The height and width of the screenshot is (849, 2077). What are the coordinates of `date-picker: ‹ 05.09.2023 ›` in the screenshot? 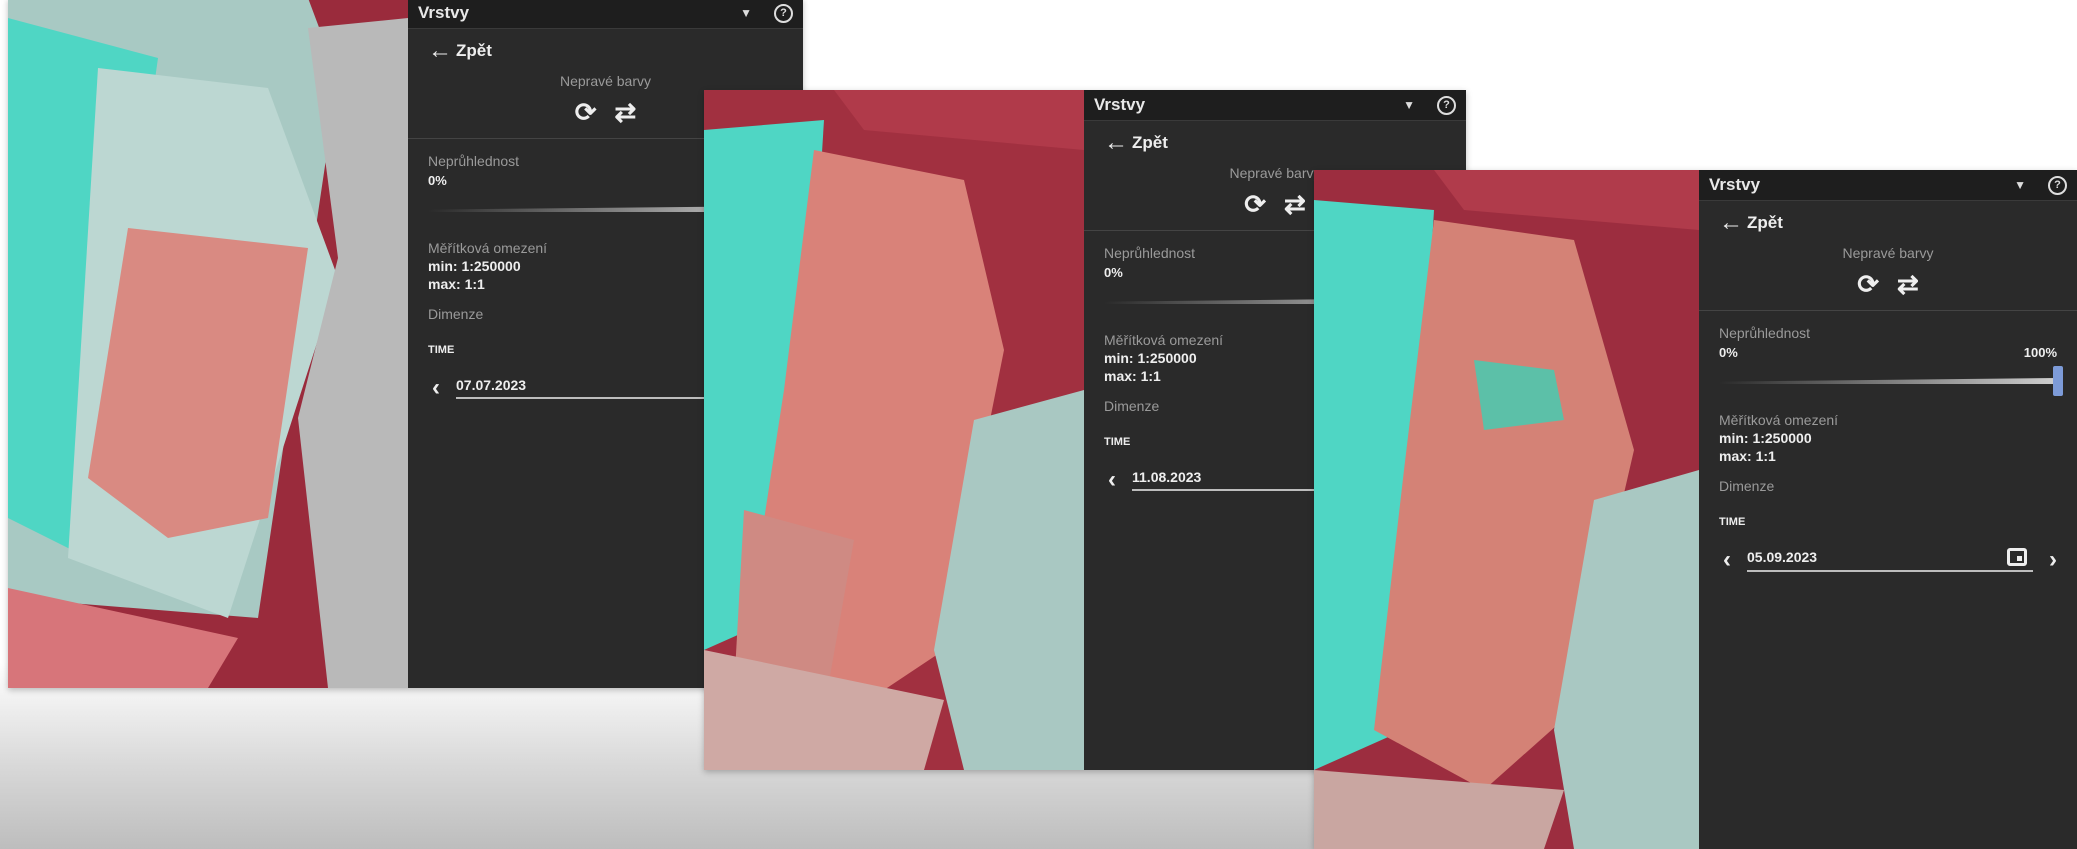 It's located at (1888, 551).